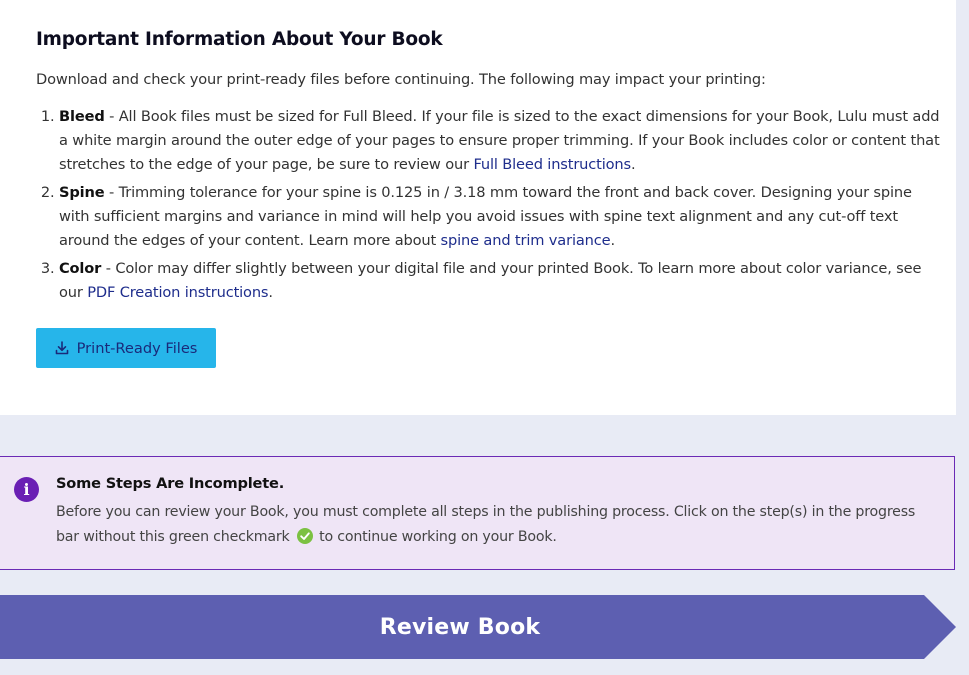  I want to click on term-spine: Spine, so click(82, 192).